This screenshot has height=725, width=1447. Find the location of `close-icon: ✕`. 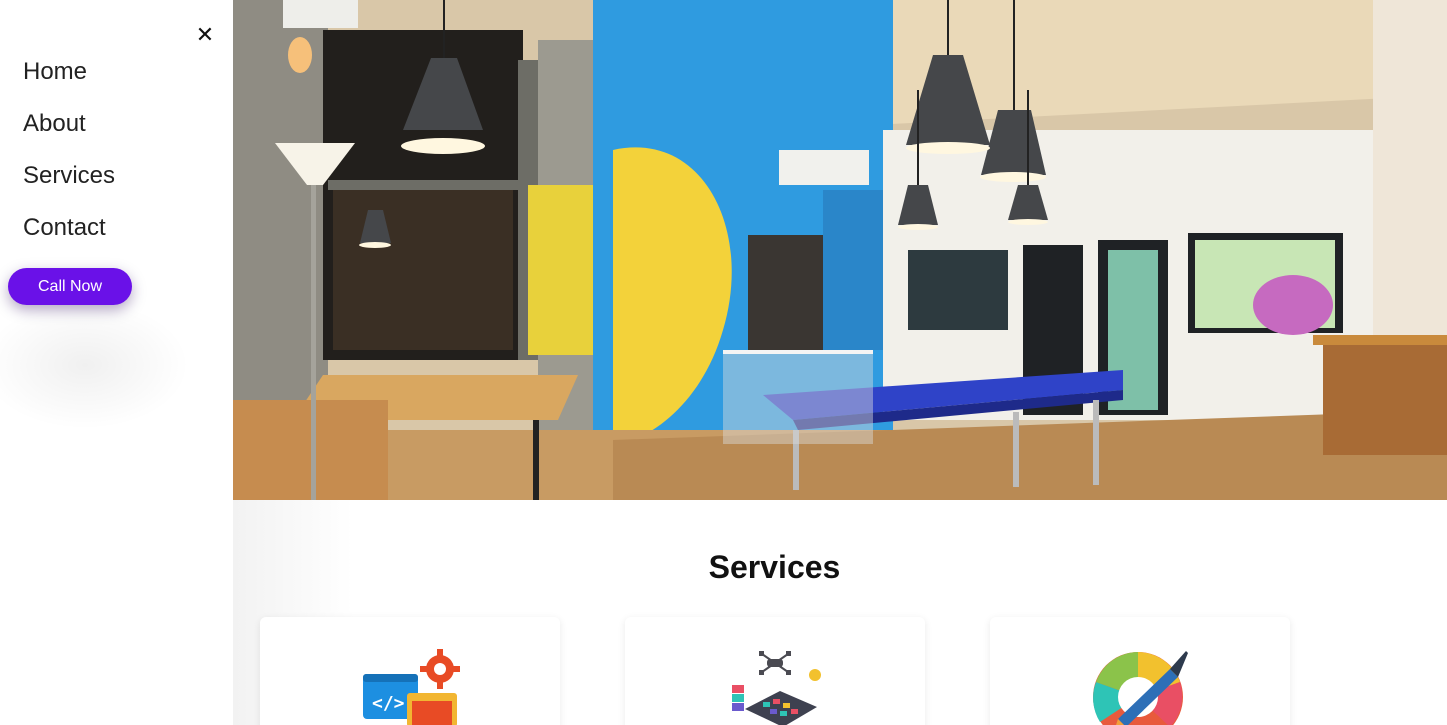

close-icon: ✕ is located at coordinates (205, 36).